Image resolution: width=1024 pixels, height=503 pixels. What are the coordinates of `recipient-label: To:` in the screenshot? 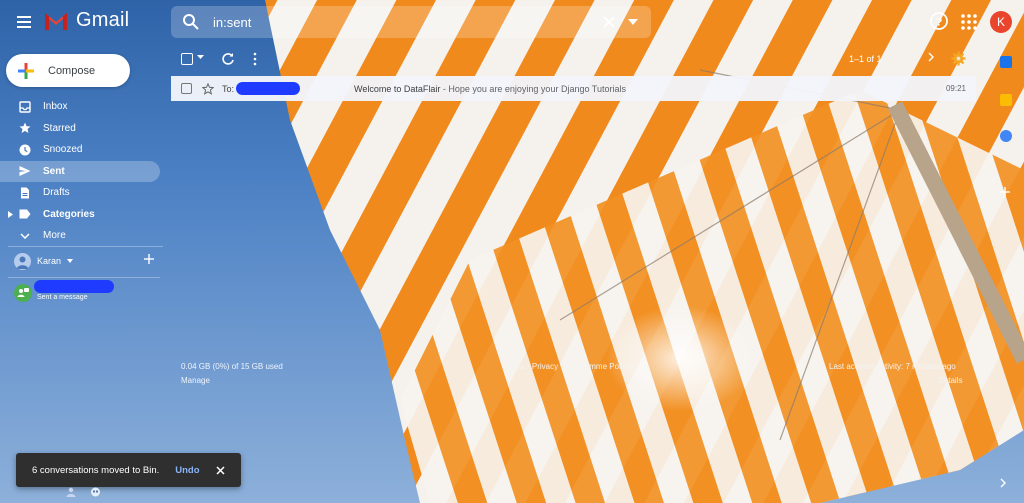 It's located at (228, 88).